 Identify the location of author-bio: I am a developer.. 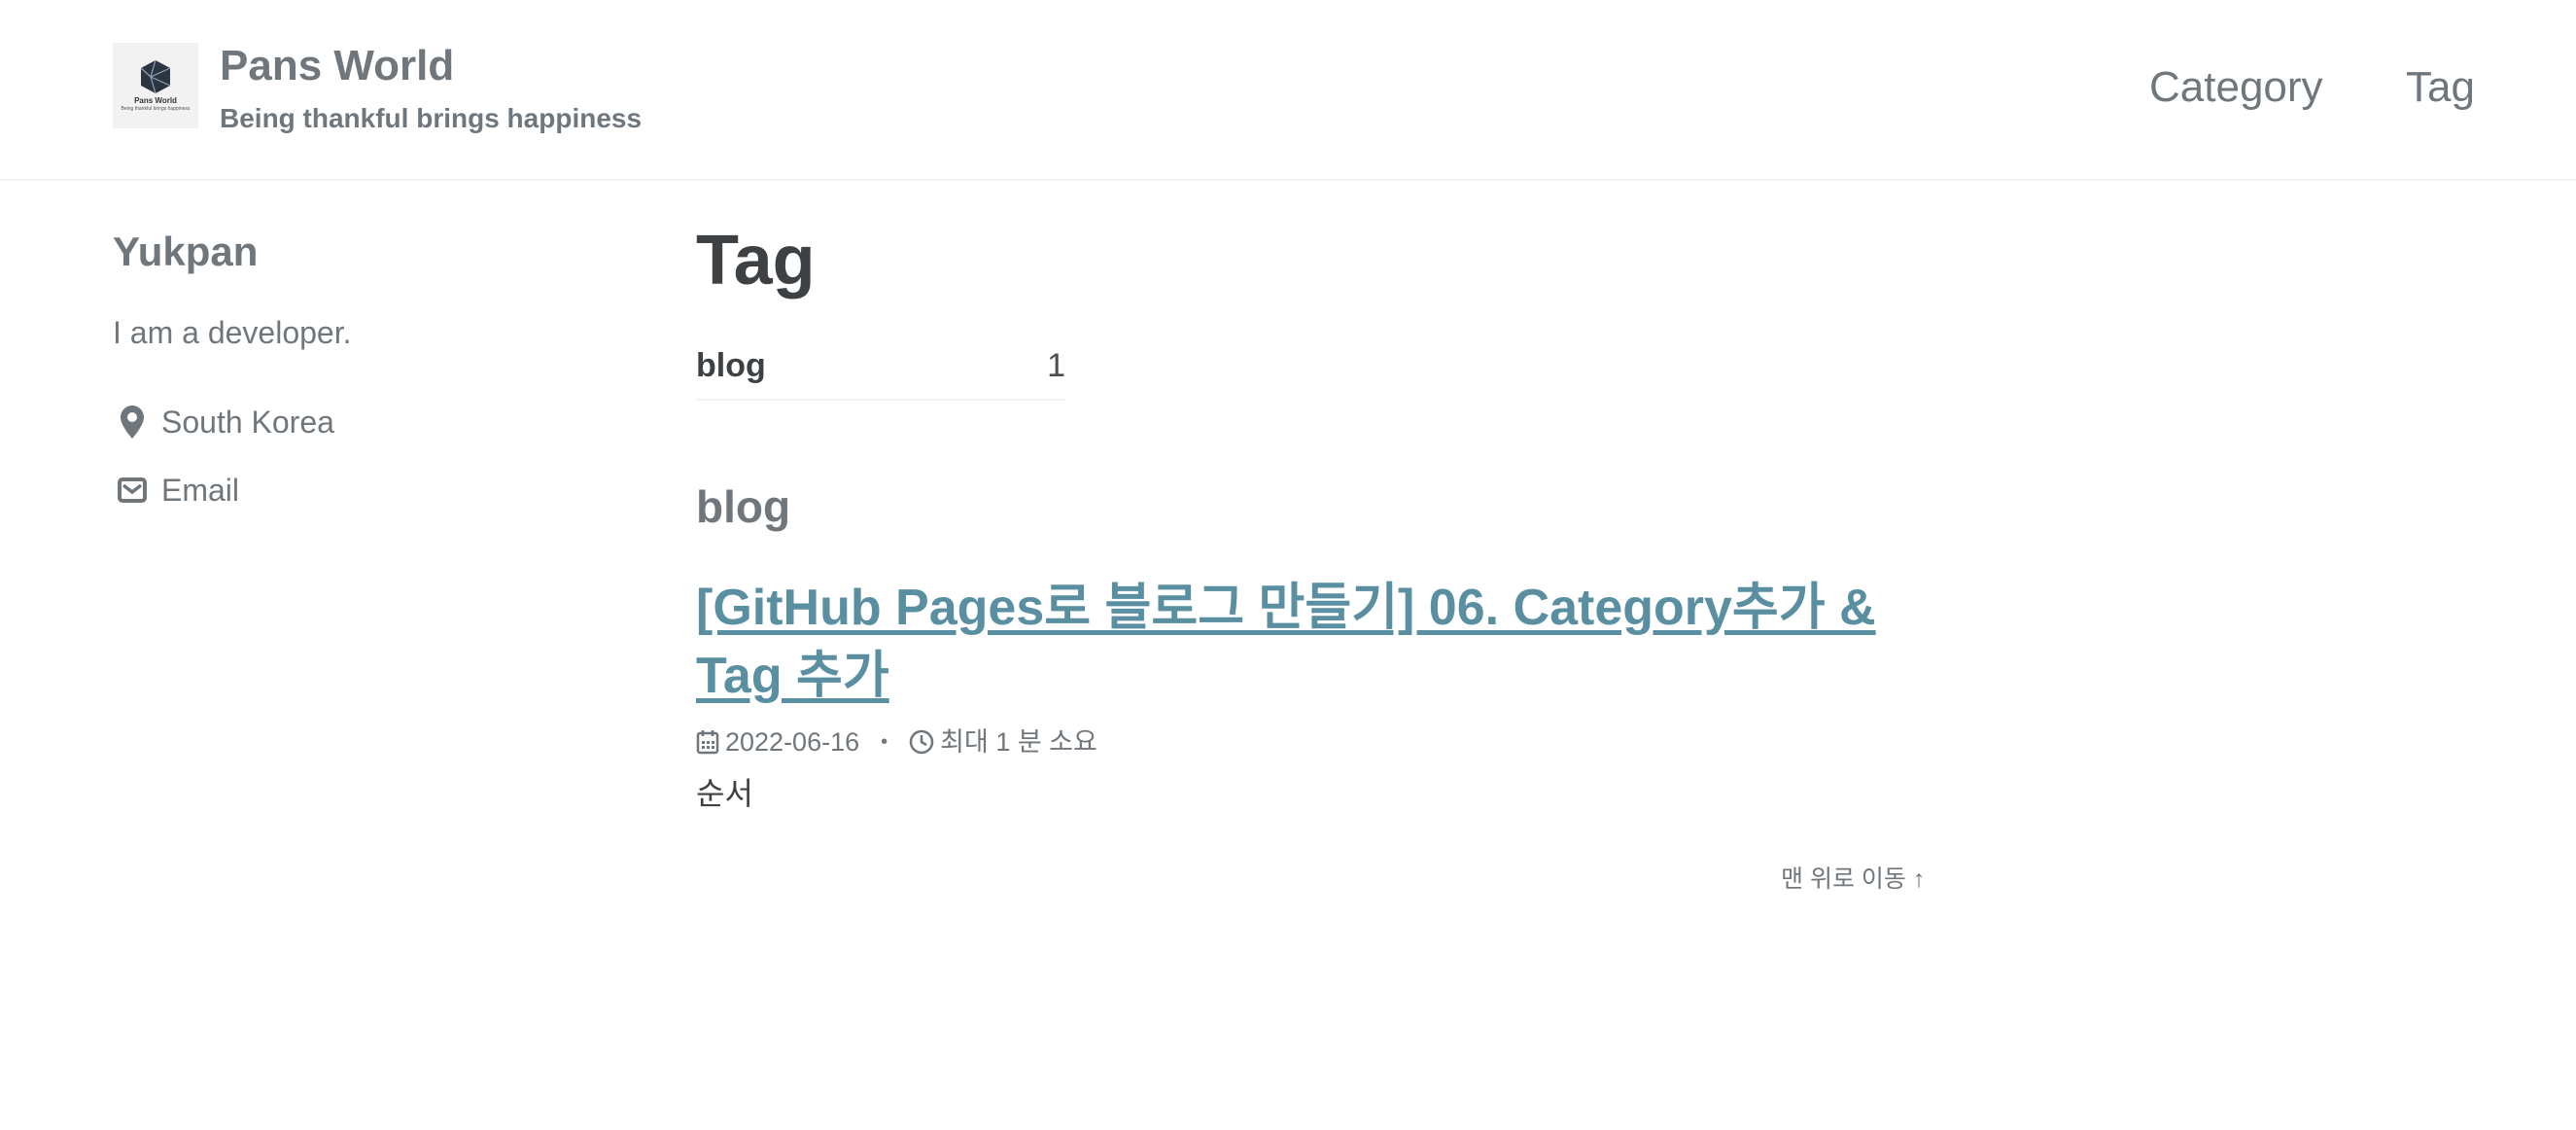
(232, 332).